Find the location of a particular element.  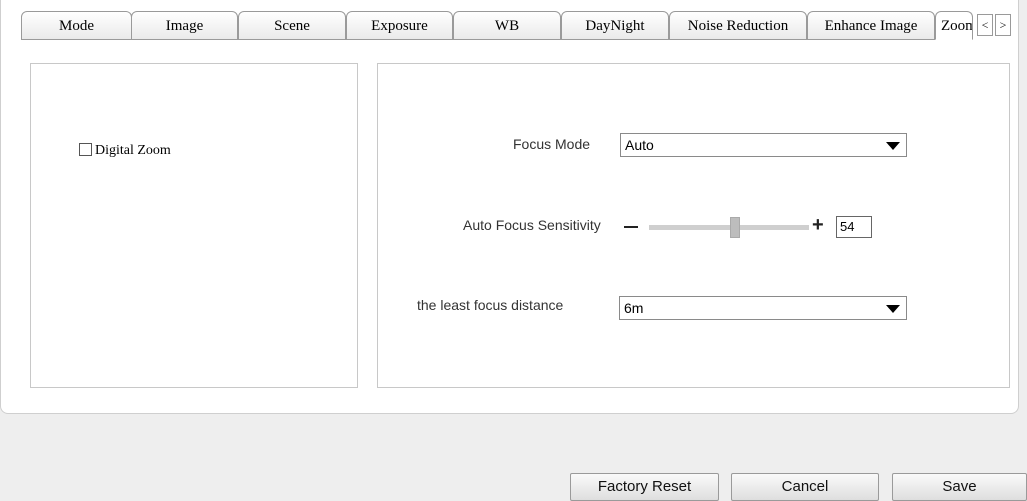

minus-icon is located at coordinates (631, 227).